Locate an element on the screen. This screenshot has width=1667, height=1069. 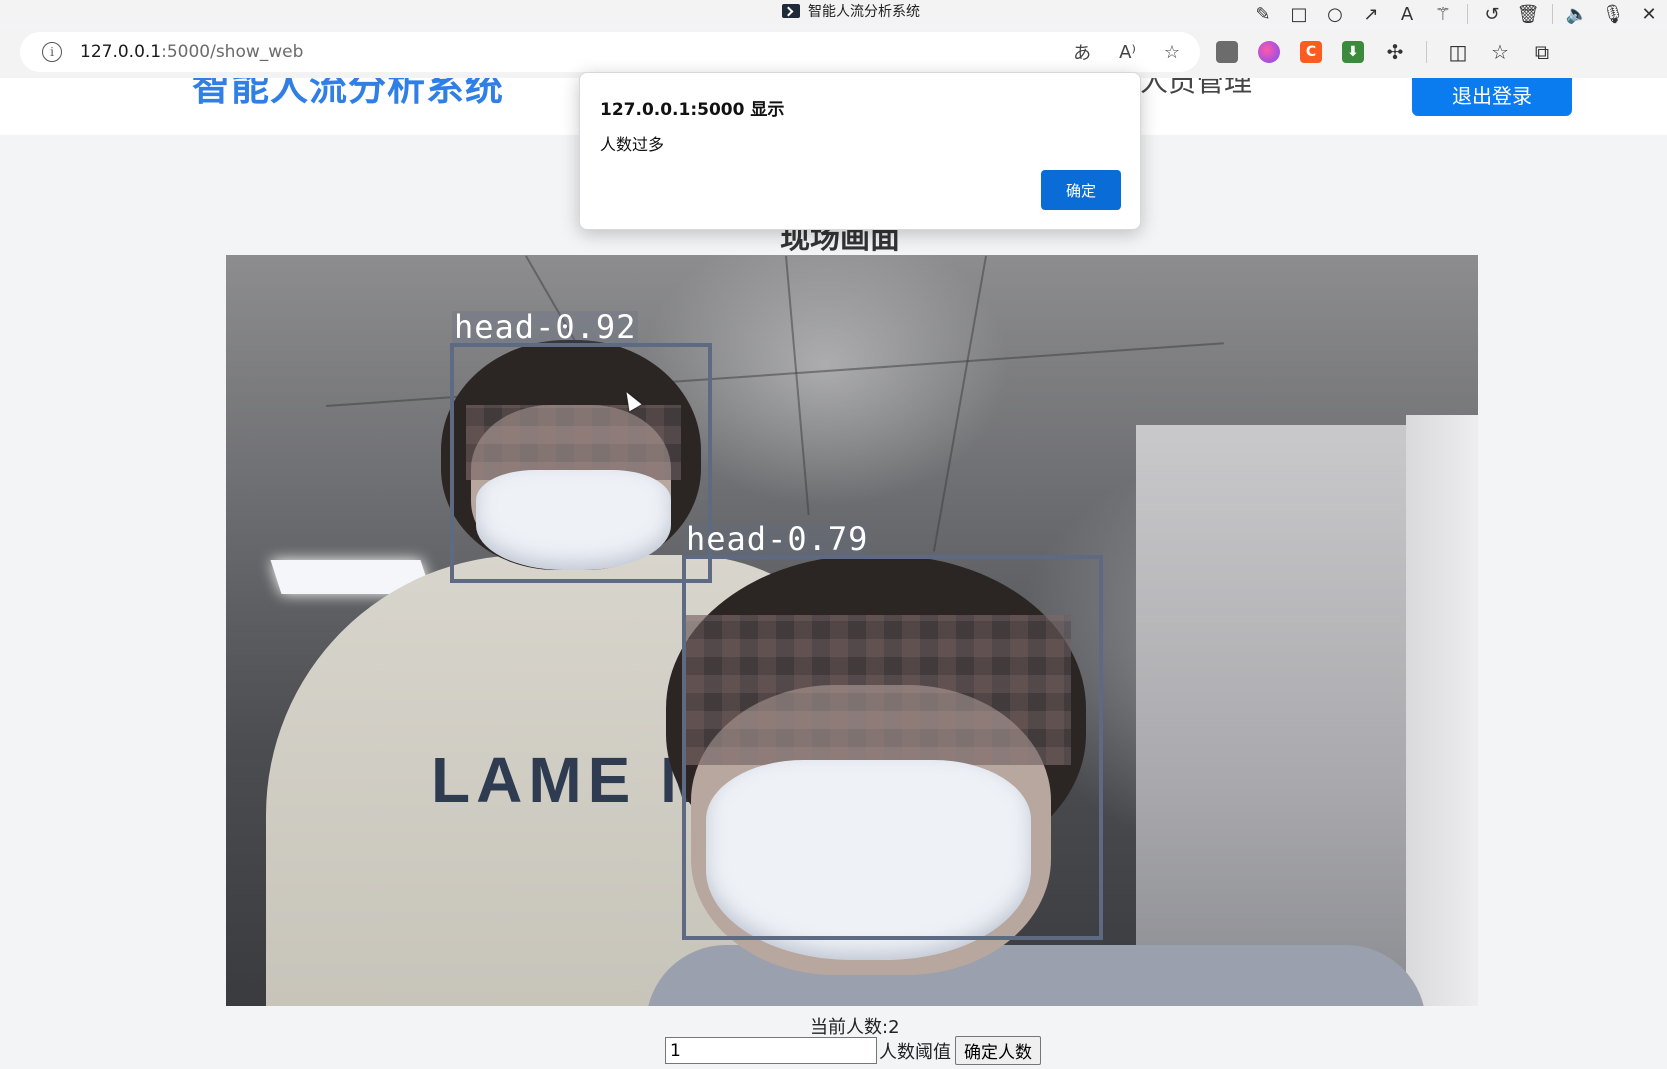
dialog-message: 人数过多 is located at coordinates (632, 144).